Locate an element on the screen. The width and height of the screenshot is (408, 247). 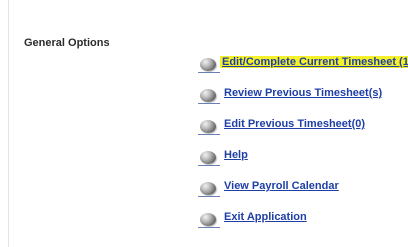
review-previous-timesheets-link: Review Previous Timesheet(s) is located at coordinates (303, 93).